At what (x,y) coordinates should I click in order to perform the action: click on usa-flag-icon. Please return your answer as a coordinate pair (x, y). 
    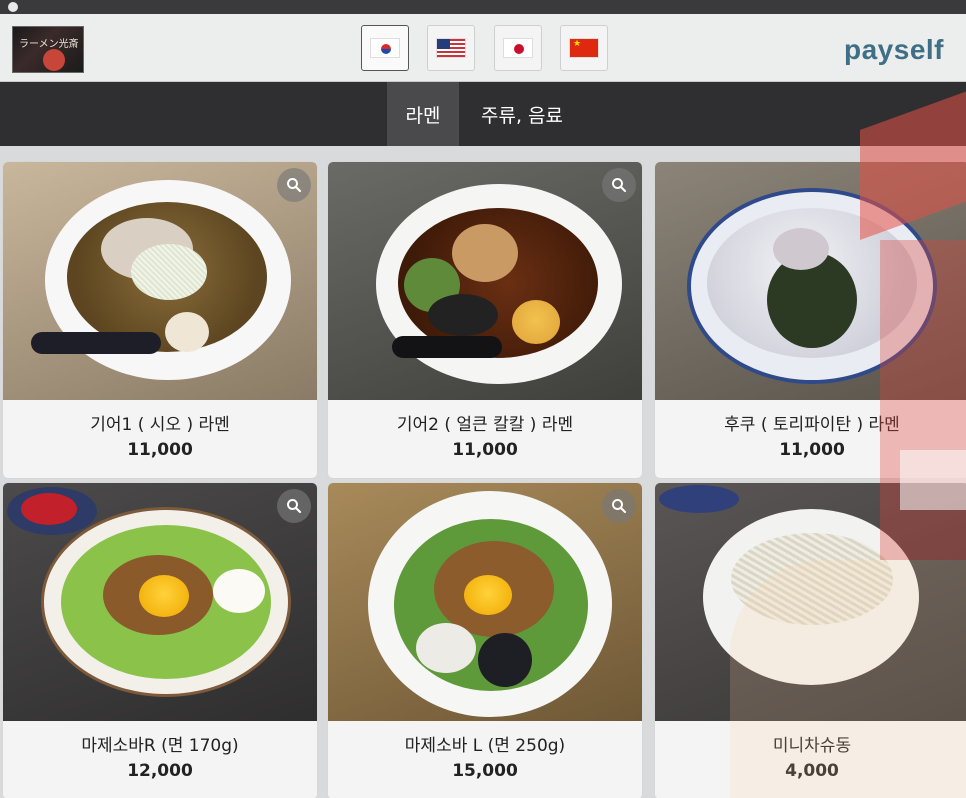
    Looking at the image, I should click on (451, 48).